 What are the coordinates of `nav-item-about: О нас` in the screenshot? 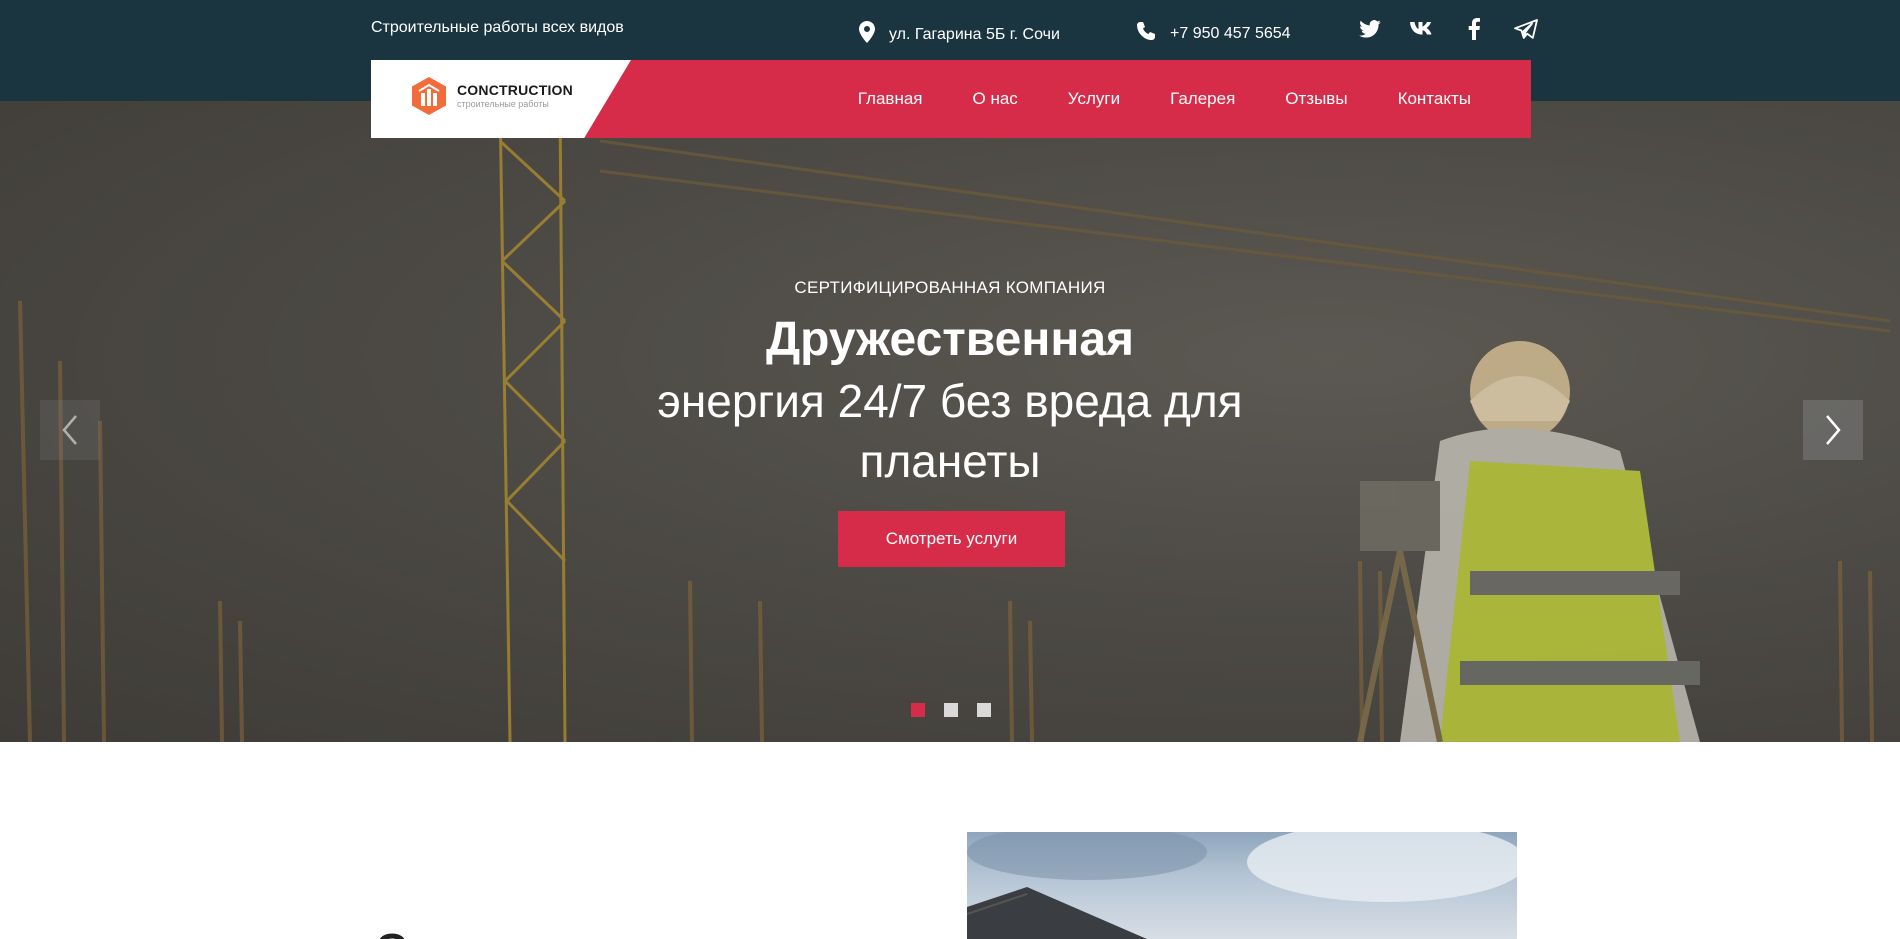 It's located at (995, 99).